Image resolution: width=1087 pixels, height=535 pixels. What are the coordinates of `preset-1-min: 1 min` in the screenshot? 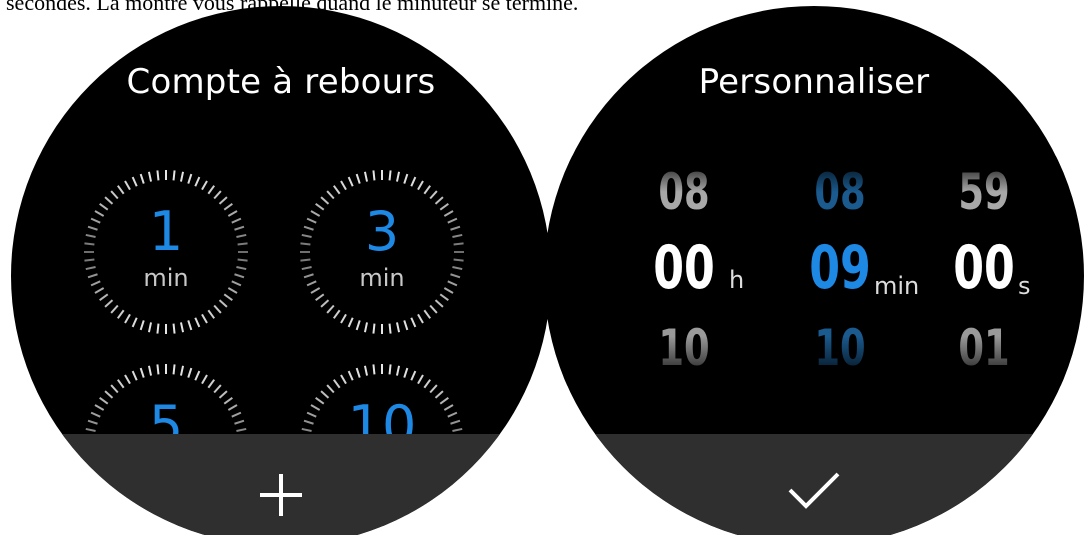 It's located at (166, 252).